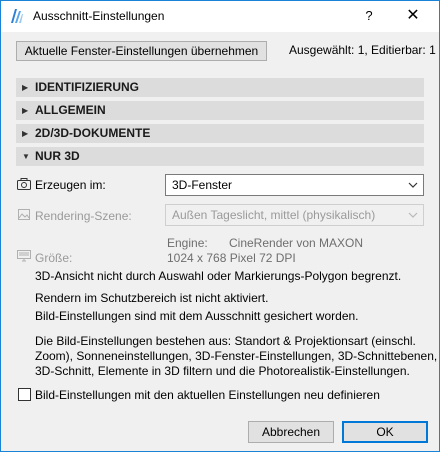  I want to click on rendering-scene-select: Außen Tageslicht, mittel (physikalisch), so click(294, 215).